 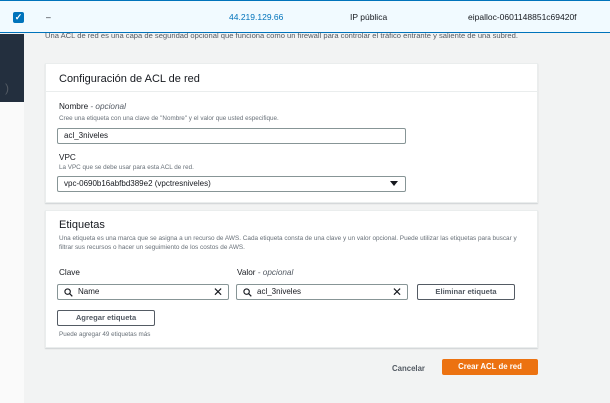 What do you see at coordinates (82, 225) in the screenshot?
I see `tags-title: Etiquetas` at bounding box center [82, 225].